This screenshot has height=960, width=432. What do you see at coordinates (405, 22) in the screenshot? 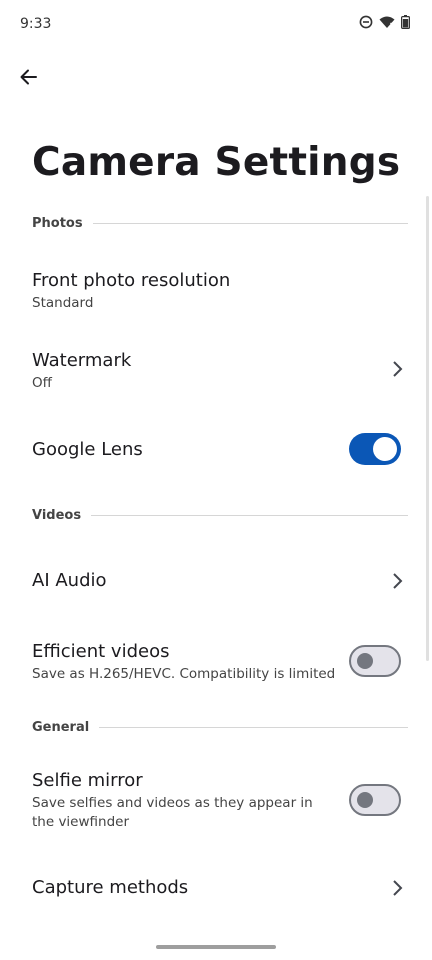
I see `battery-icon` at bounding box center [405, 22].